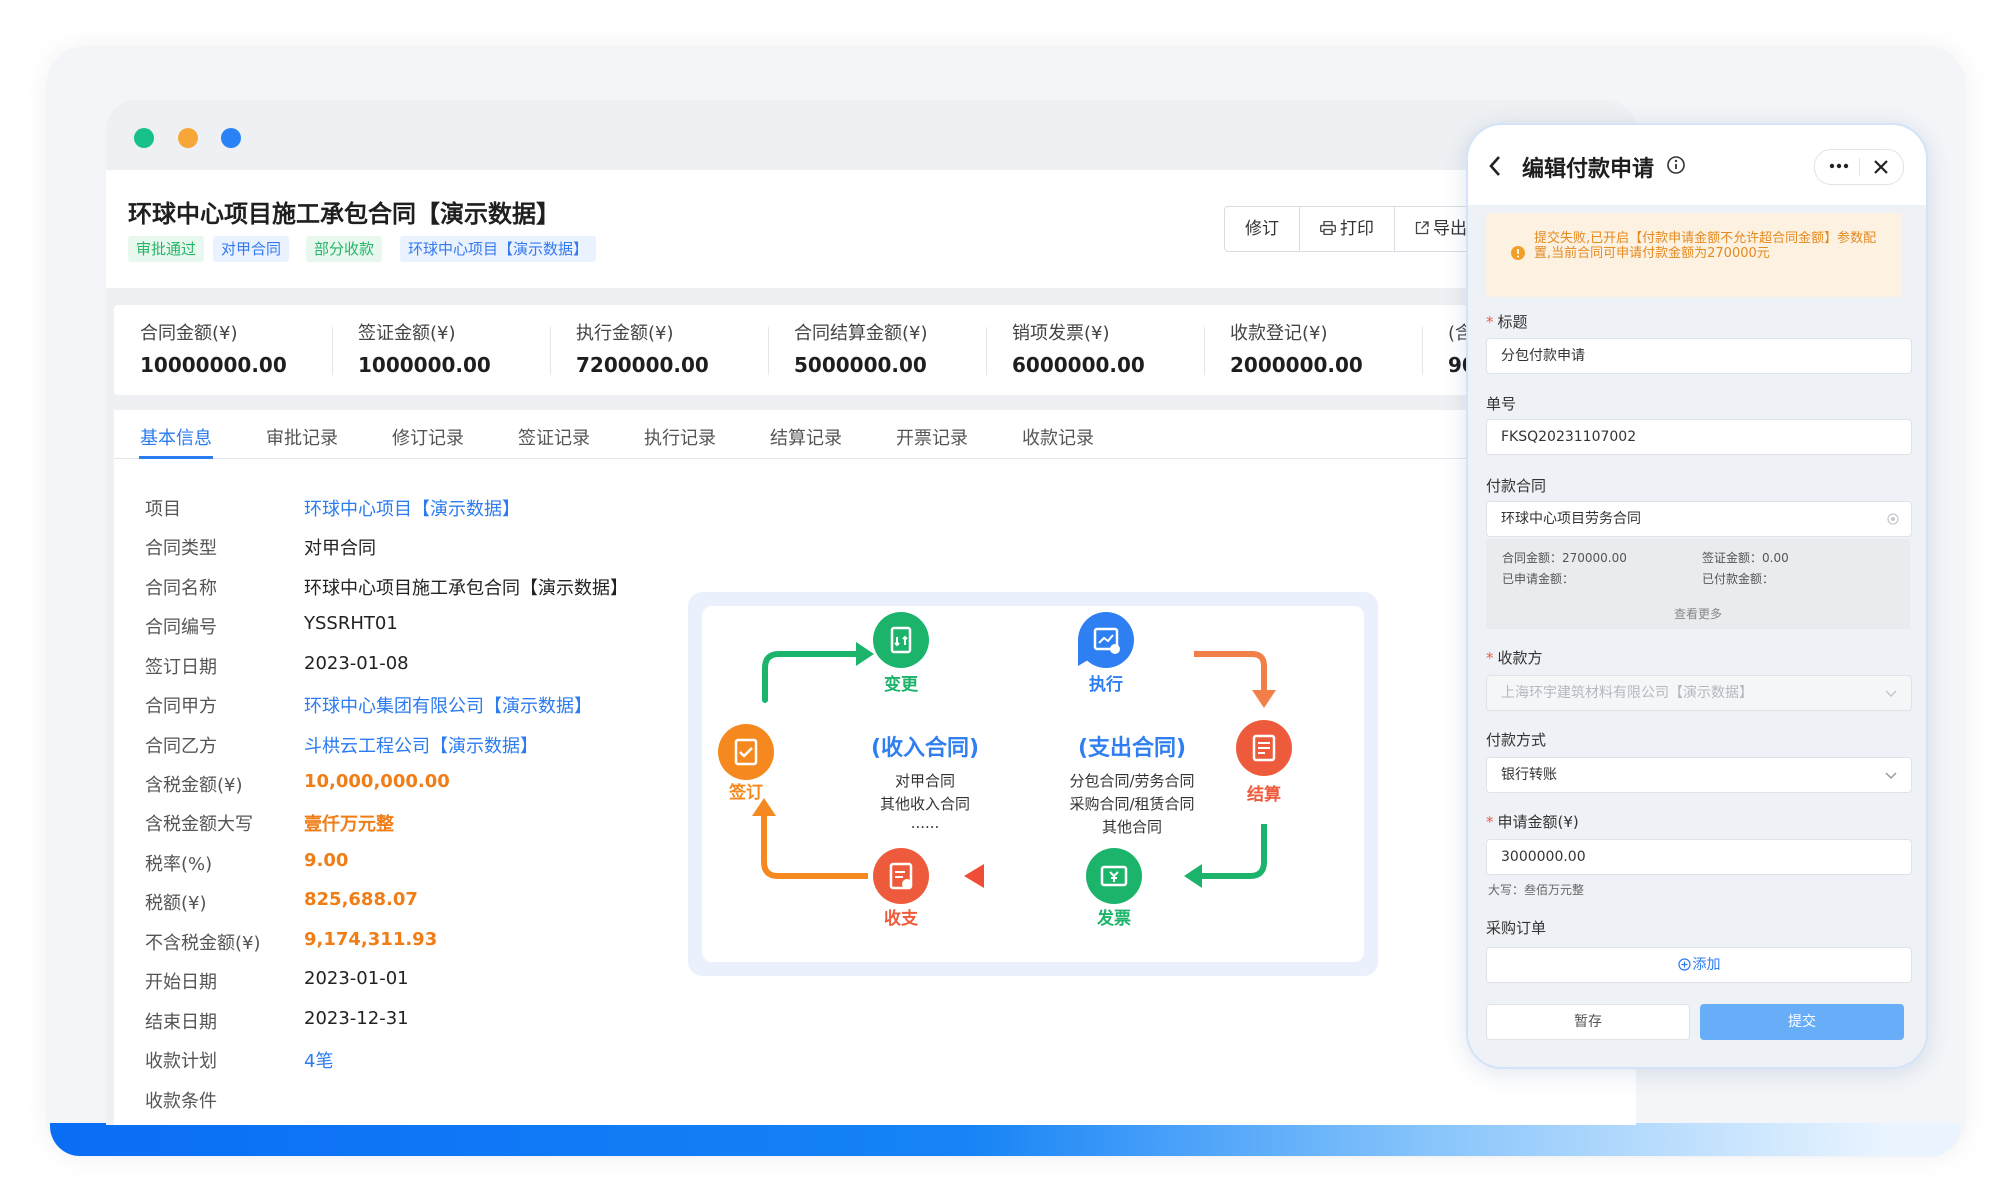 This screenshot has width=2000, height=1200. What do you see at coordinates (901, 876) in the screenshot?
I see `payment-node-icon` at bounding box center [901, 876].